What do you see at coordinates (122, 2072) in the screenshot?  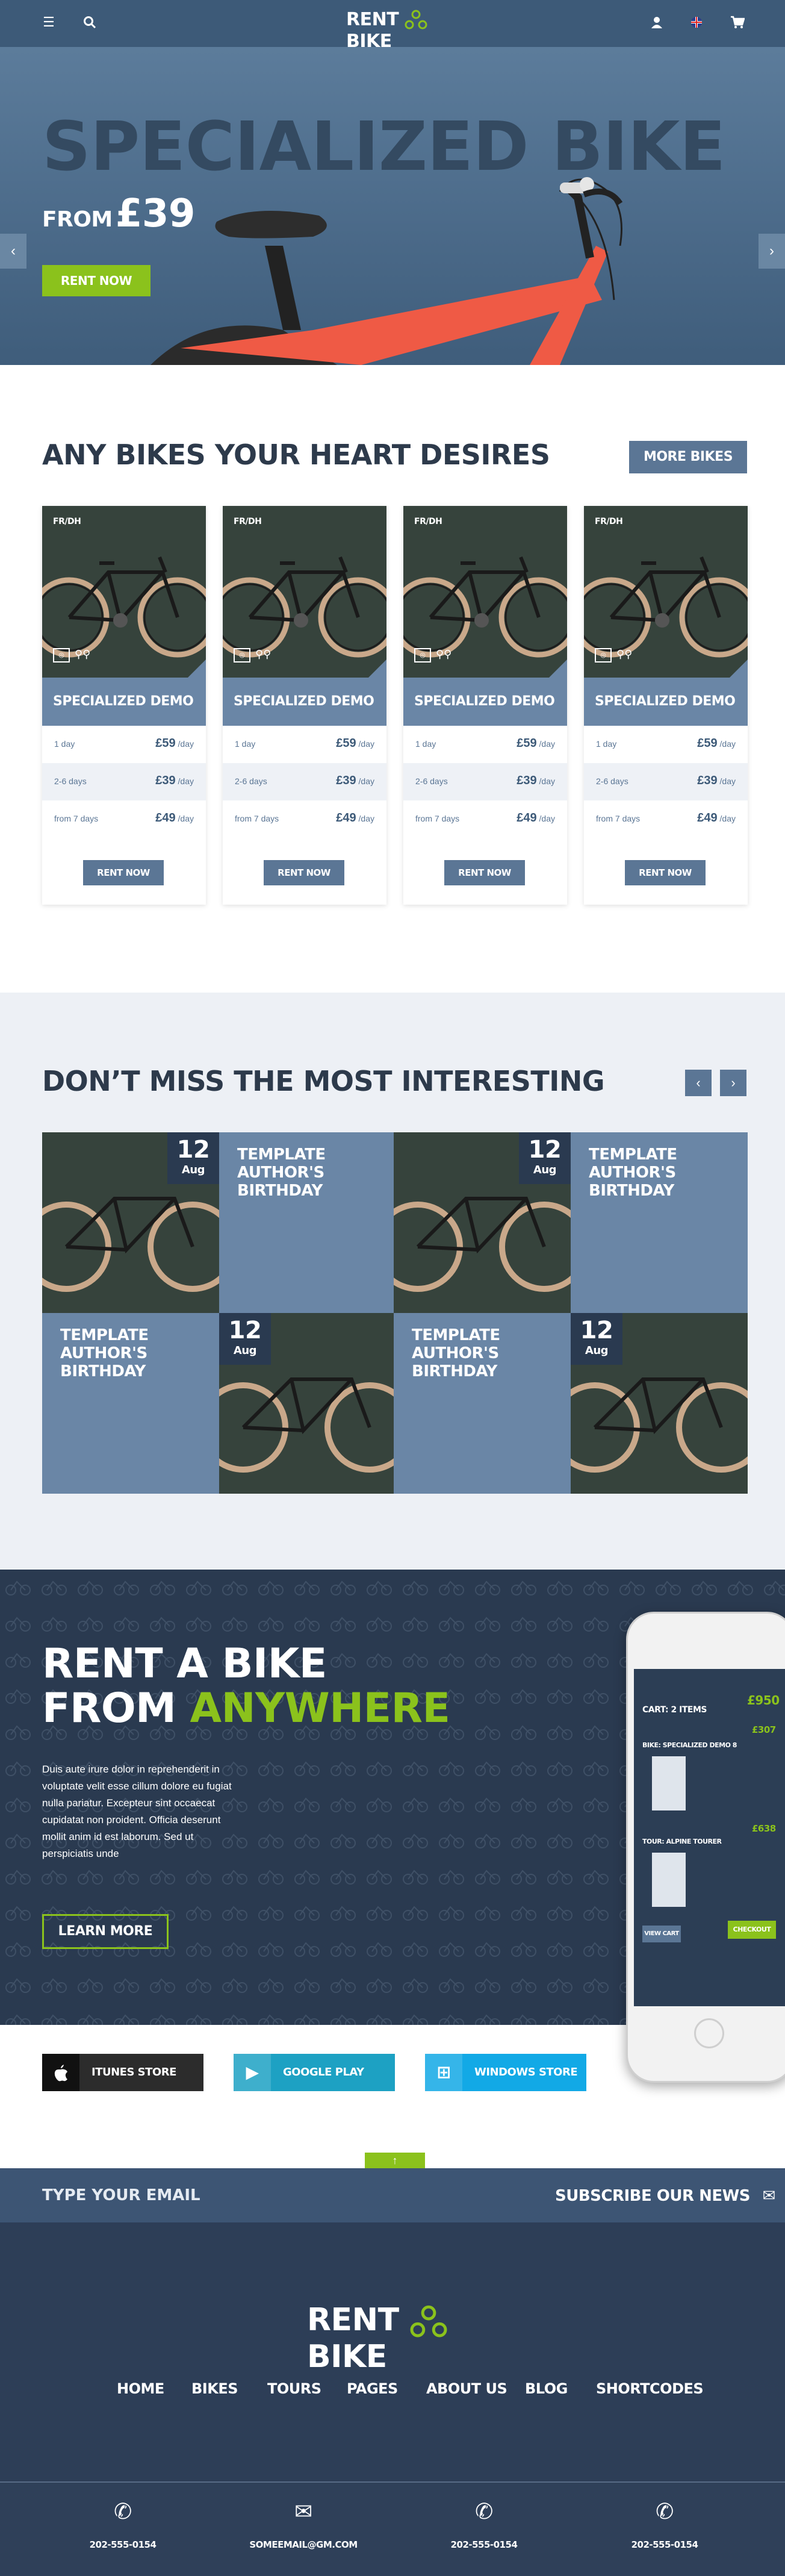 I see `store-button: ITUNES STORE` at bounding box center [122, 2072].